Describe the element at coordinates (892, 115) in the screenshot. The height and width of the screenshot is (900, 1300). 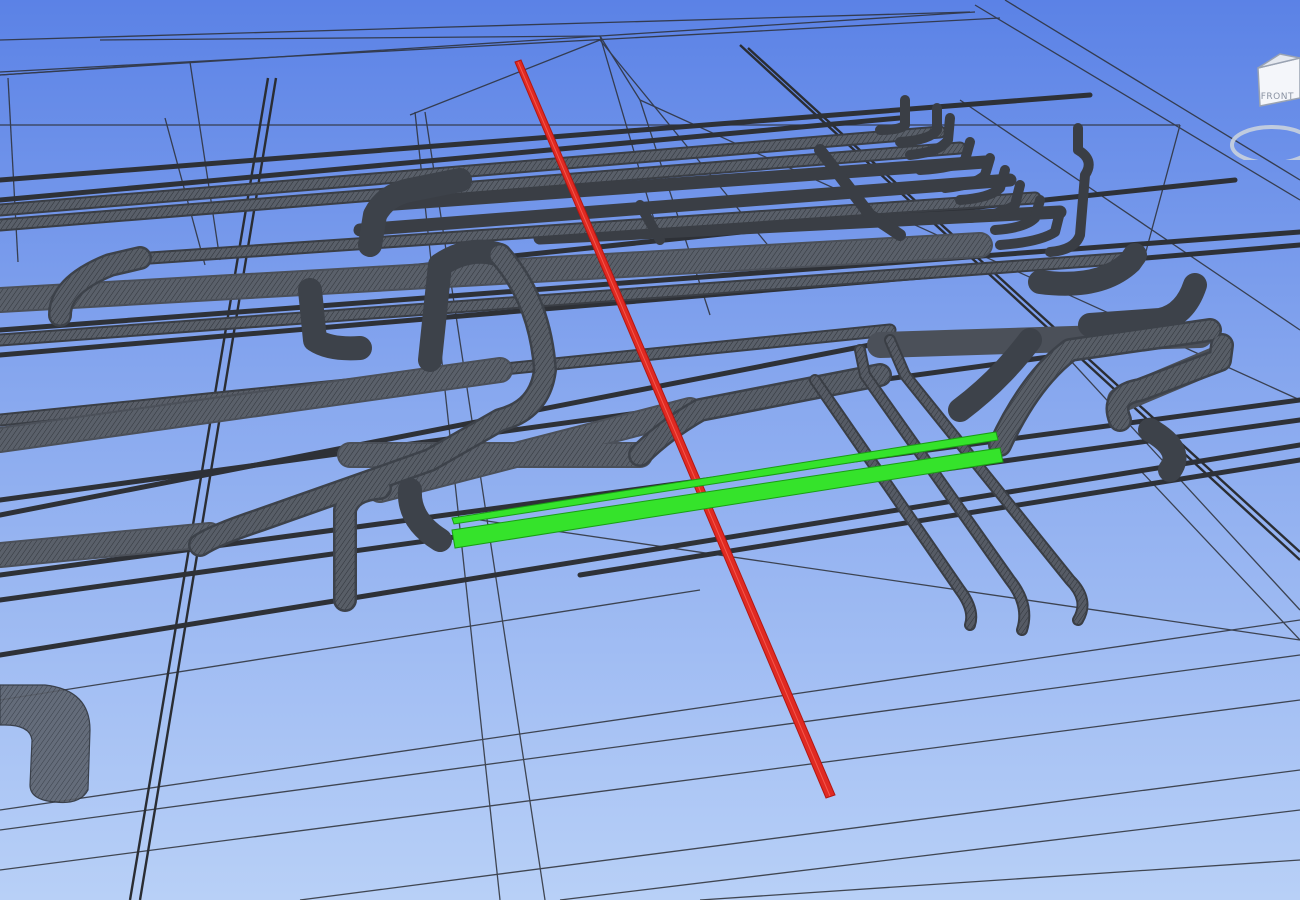
I see `pipe-bend` at that location.